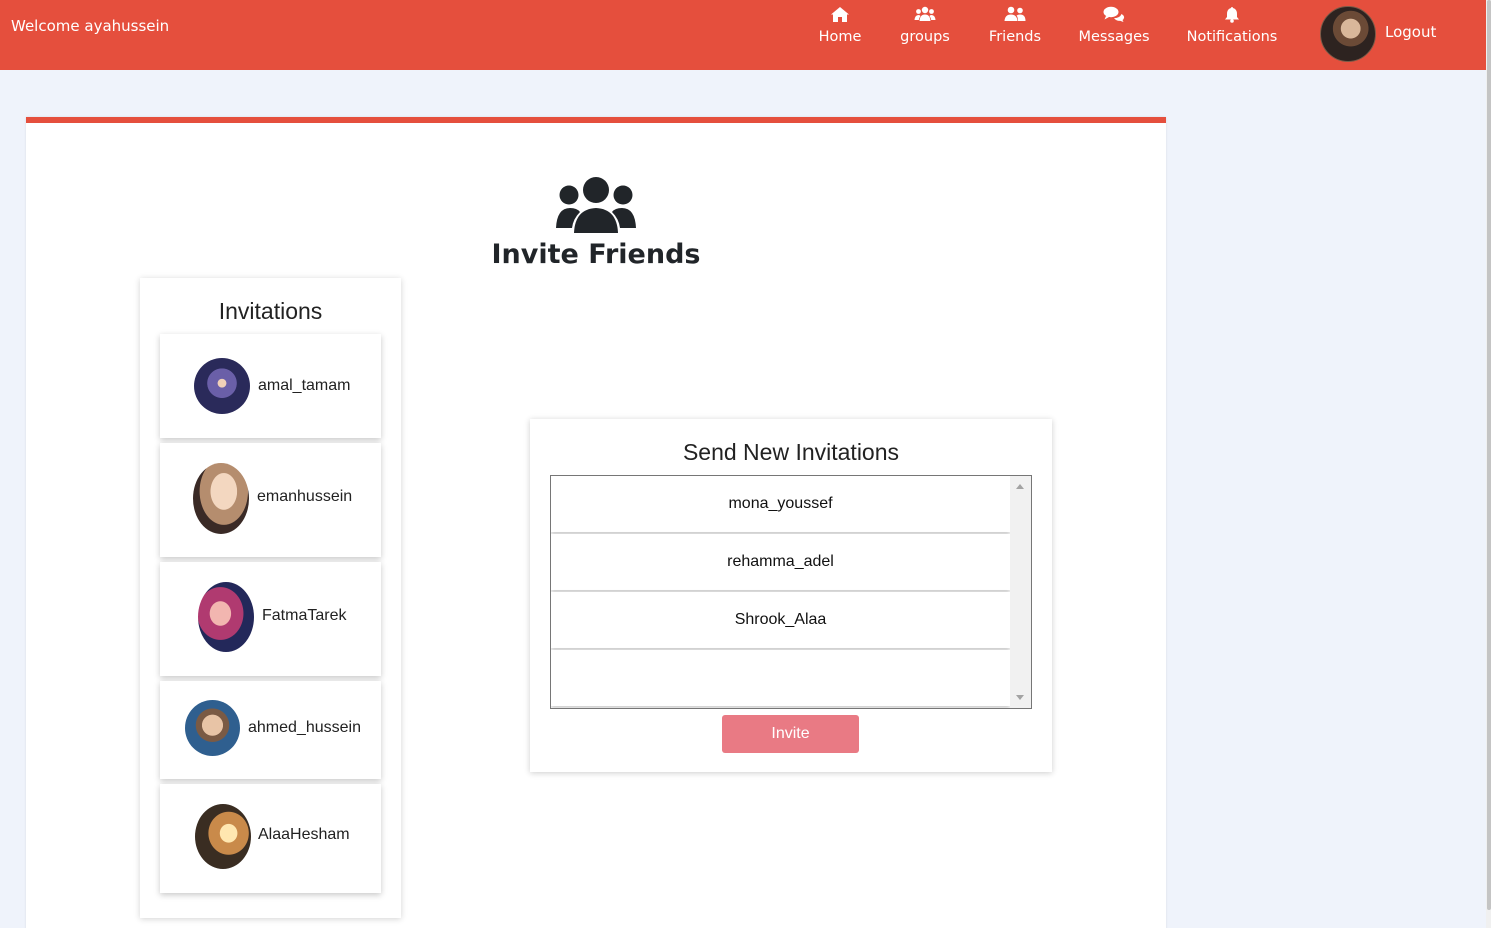 The width and height of the screenshot is (1491, 928). Describe the element at coordinates (791, 452) in the screenshot. I see `send-invitations-title: Send New Invitations` at that location.